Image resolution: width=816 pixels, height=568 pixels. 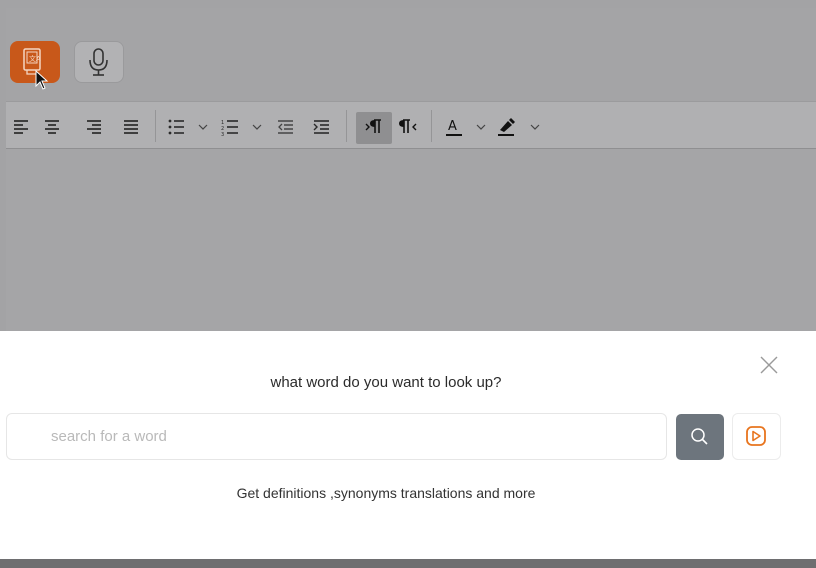 I want to click on search-field, so click(x=336, y=436).